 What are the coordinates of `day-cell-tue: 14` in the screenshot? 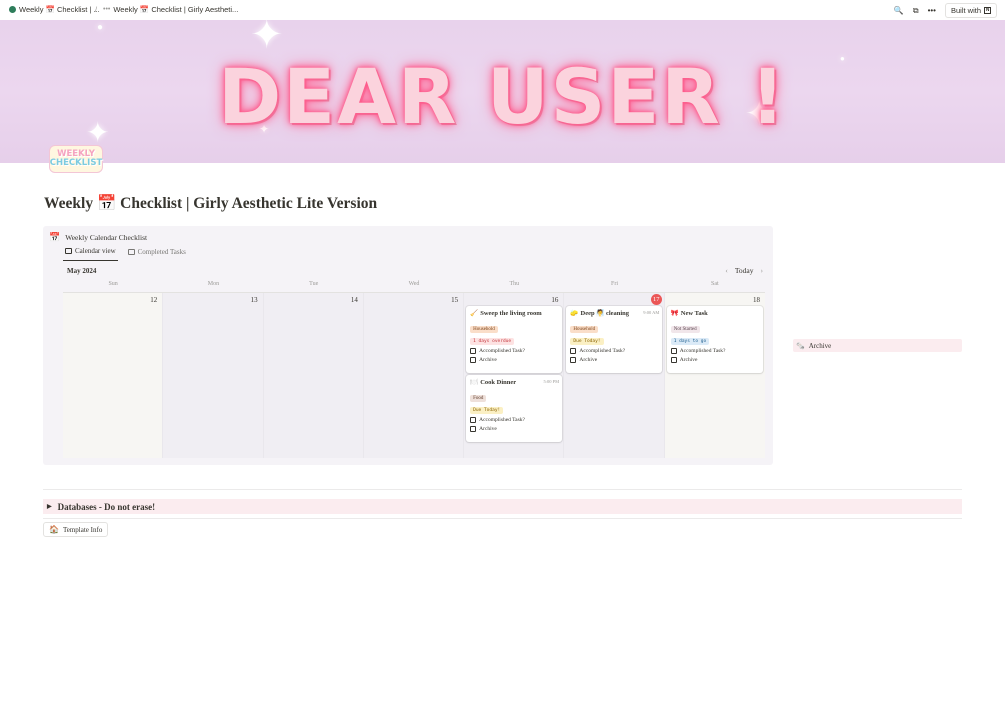 It's located at (313, 375).